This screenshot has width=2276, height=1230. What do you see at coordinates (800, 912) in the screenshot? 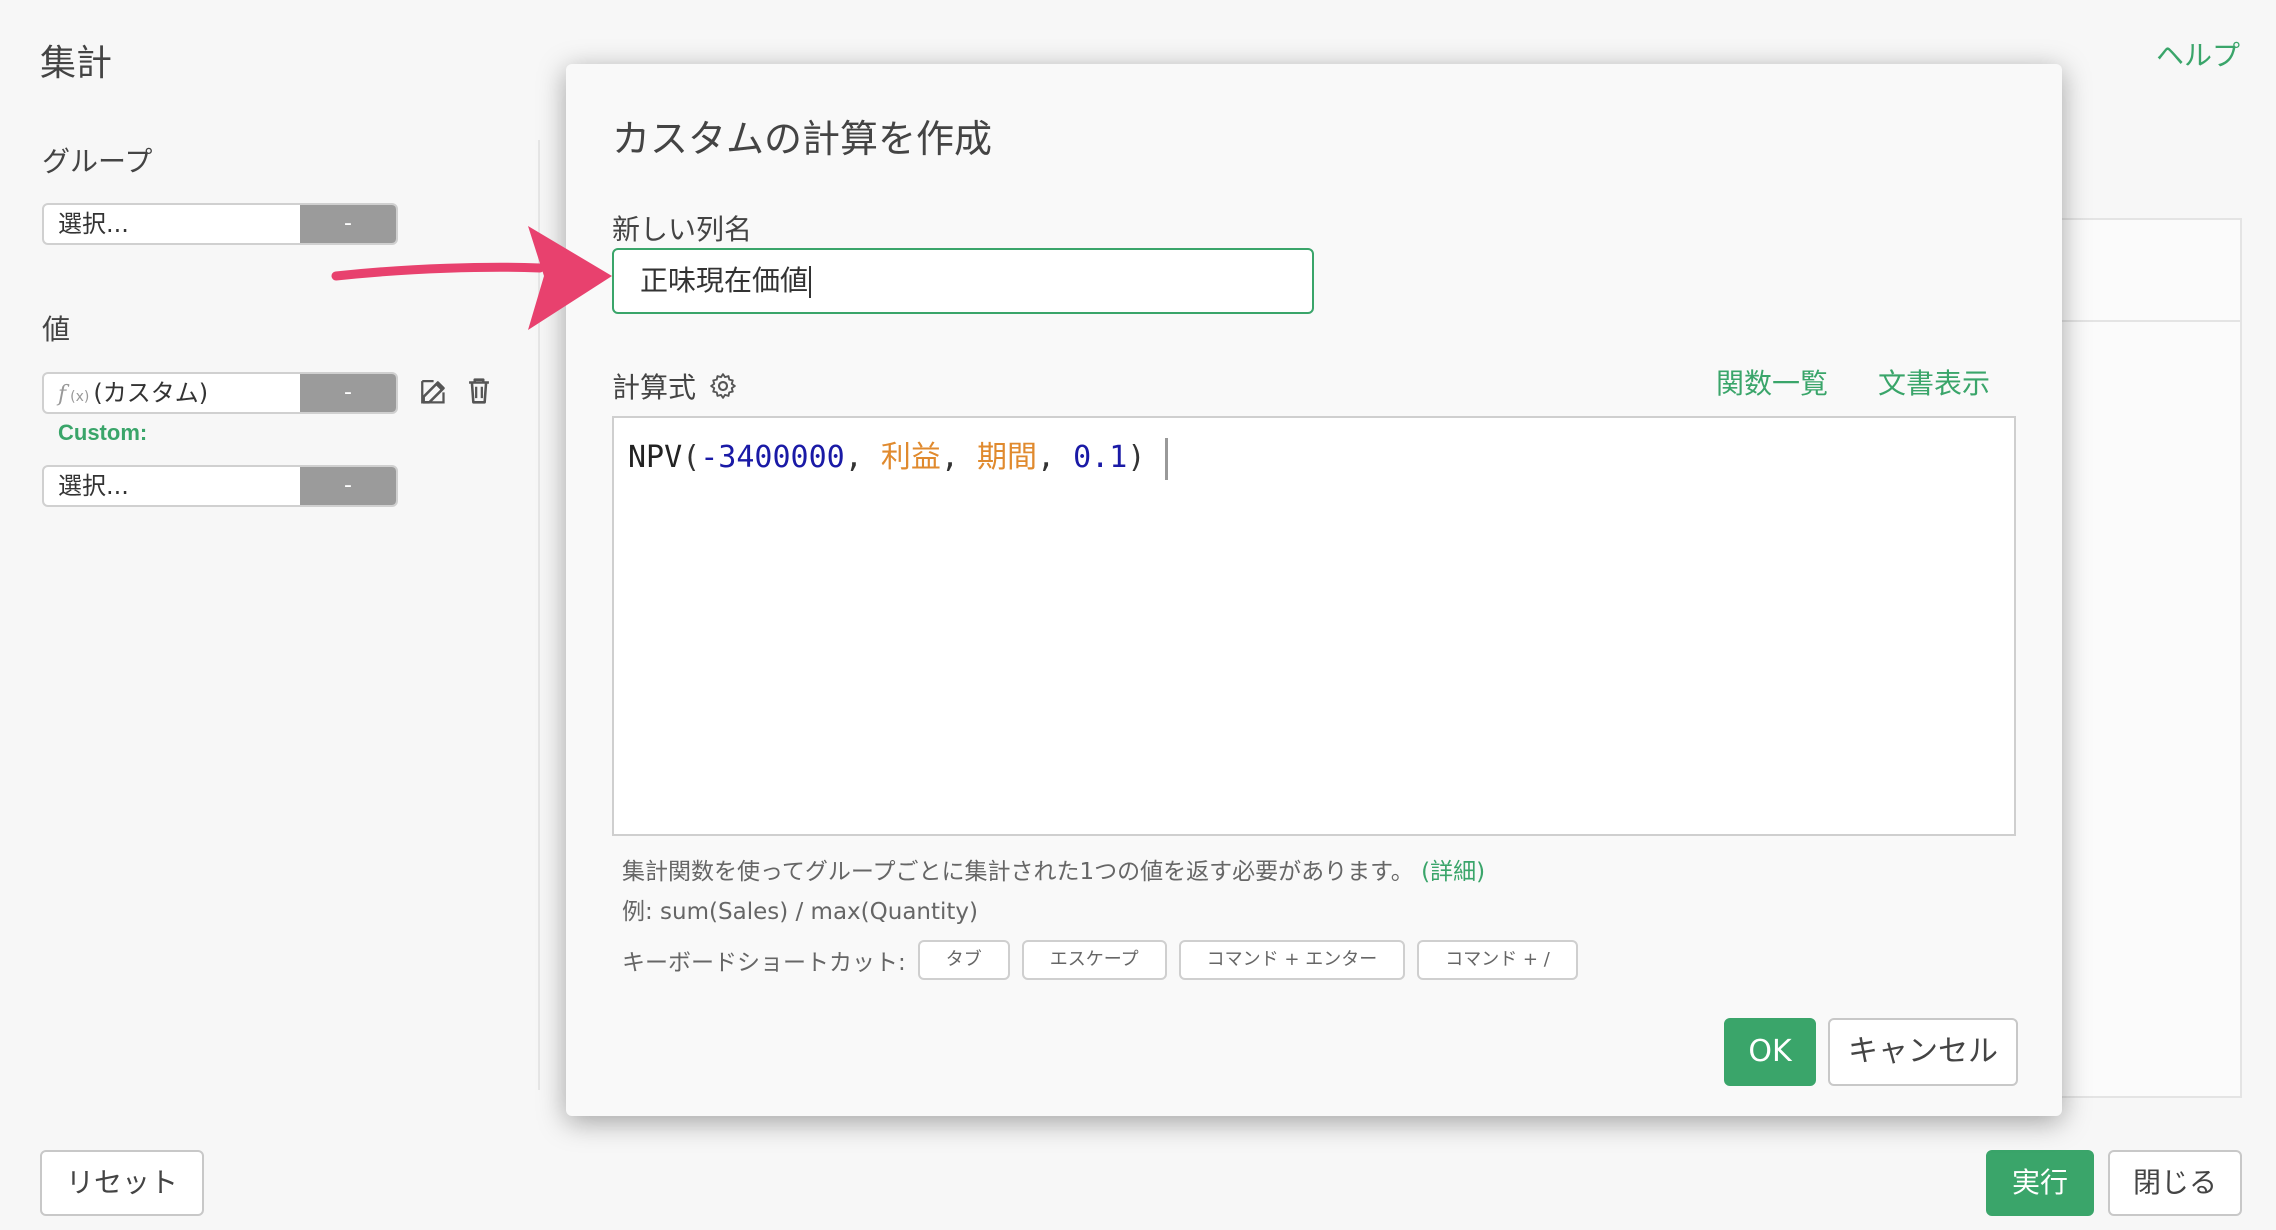
I see `example-text: 例: sum(Sales) / max(Quantity)` at bounding box center [800, 912].